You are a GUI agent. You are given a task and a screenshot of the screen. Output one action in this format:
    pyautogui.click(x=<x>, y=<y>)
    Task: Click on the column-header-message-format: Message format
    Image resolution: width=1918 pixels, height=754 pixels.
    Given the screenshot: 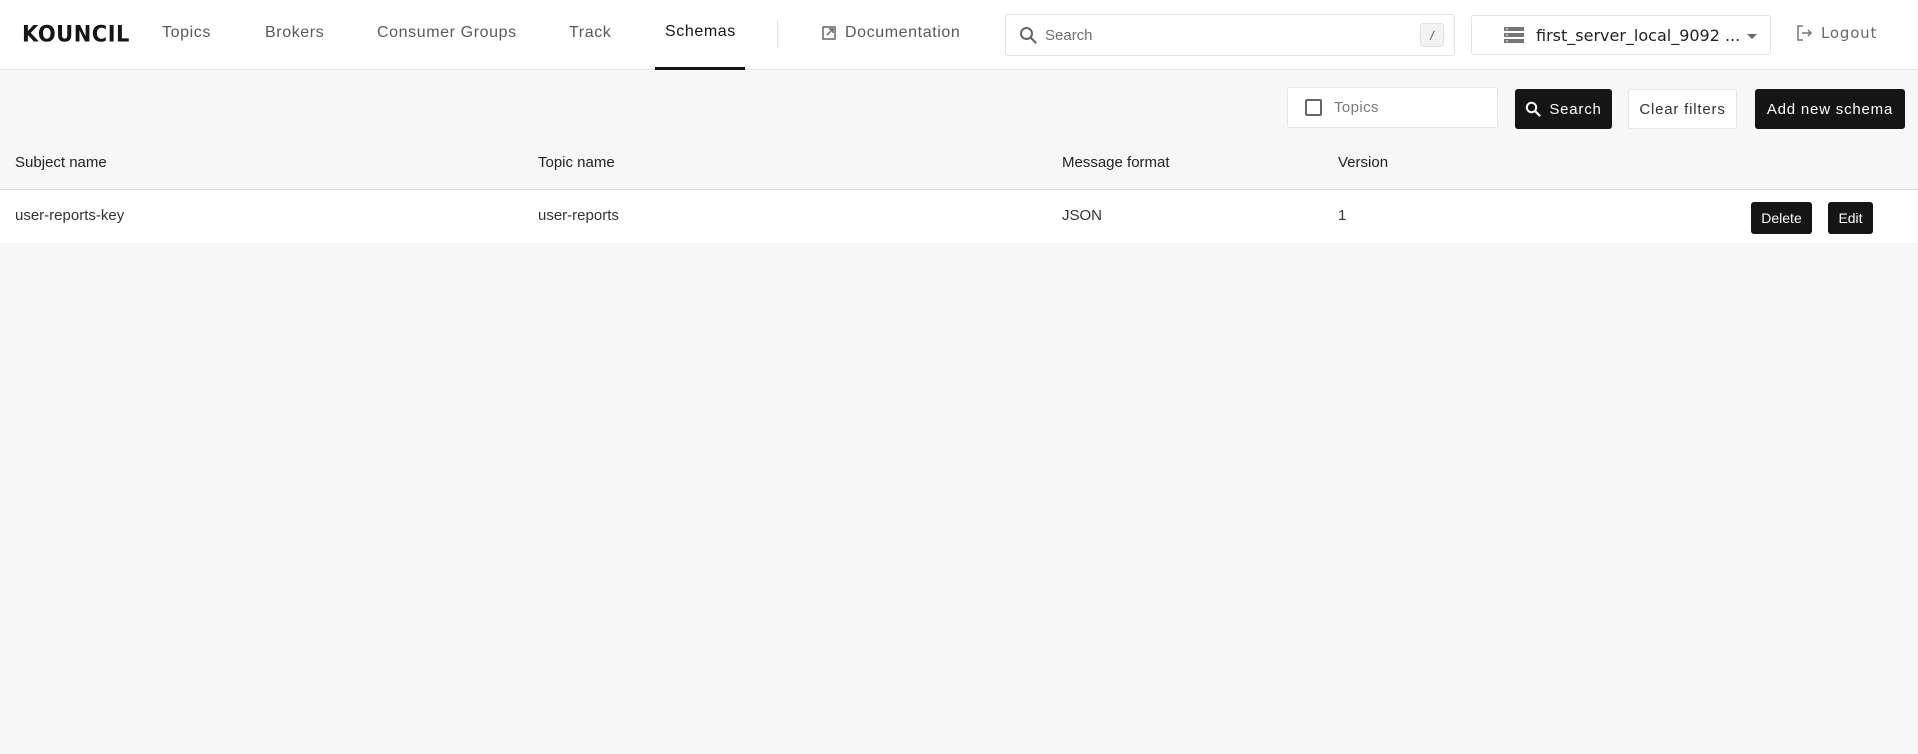 What is the action you would take?
    pyautogui.click(x=1116, y=162)
    